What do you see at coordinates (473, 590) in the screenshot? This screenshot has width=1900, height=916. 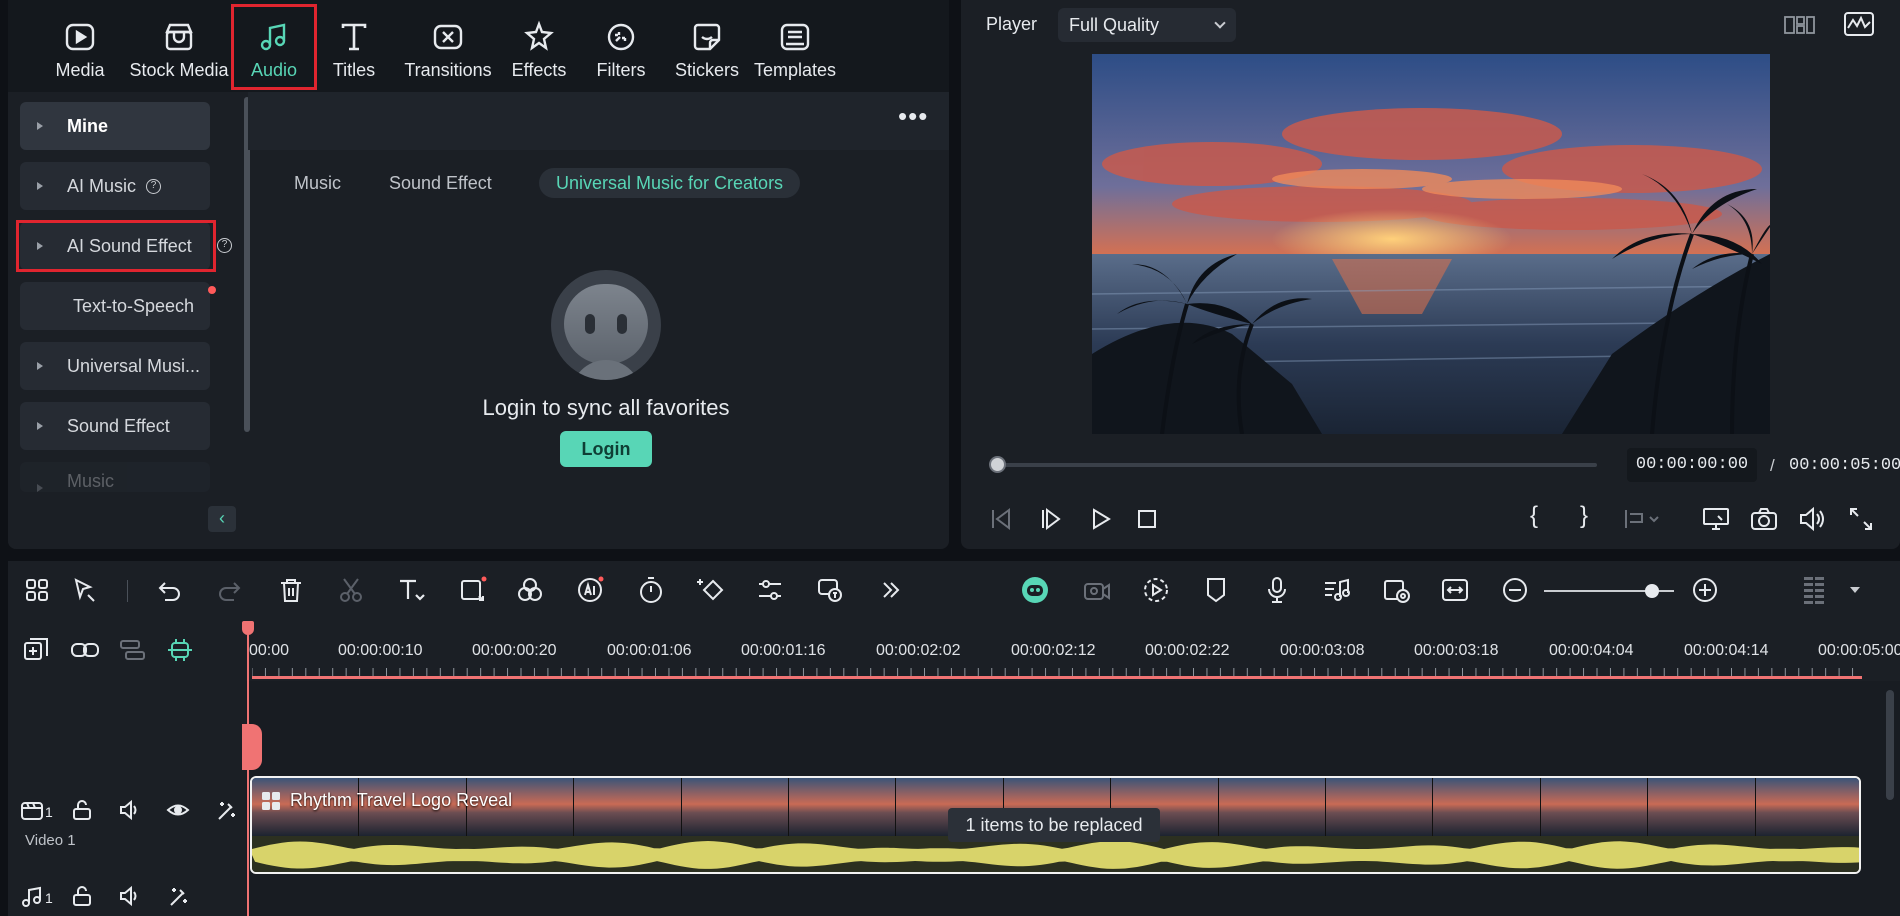 I see `crop-tool-icon` at bounding box center [473, 590].